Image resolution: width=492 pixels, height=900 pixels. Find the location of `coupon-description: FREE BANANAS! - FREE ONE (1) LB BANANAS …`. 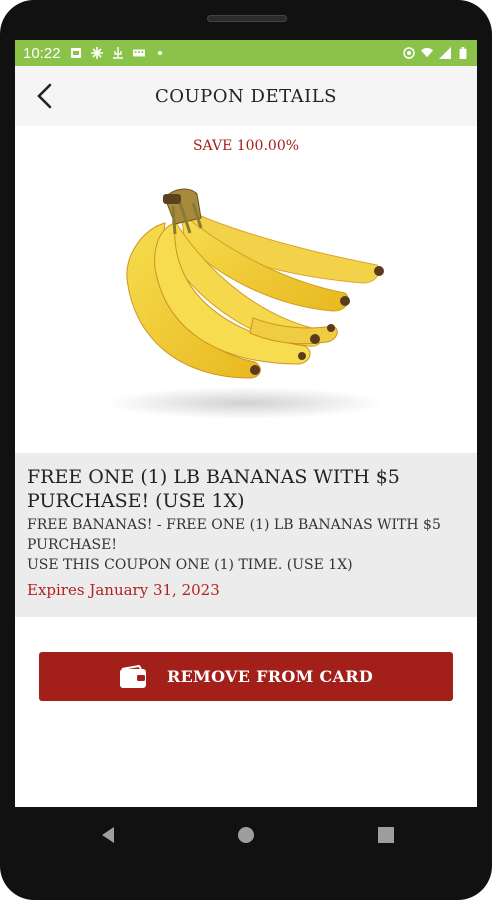

coupon-description: FREE BANANAS! - FREE ONE (1) LB BANANAS … is located at coordinates (234, 545).